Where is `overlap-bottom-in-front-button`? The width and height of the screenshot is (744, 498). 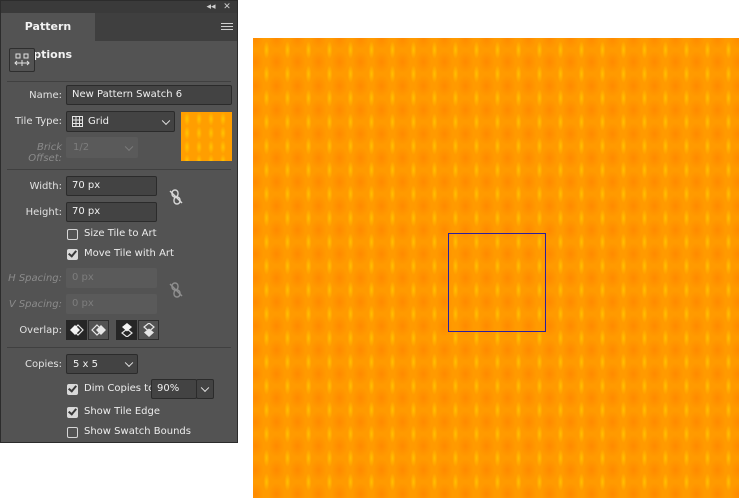 overlap-bottom-in-front-button is located at coordinates (148, 330).